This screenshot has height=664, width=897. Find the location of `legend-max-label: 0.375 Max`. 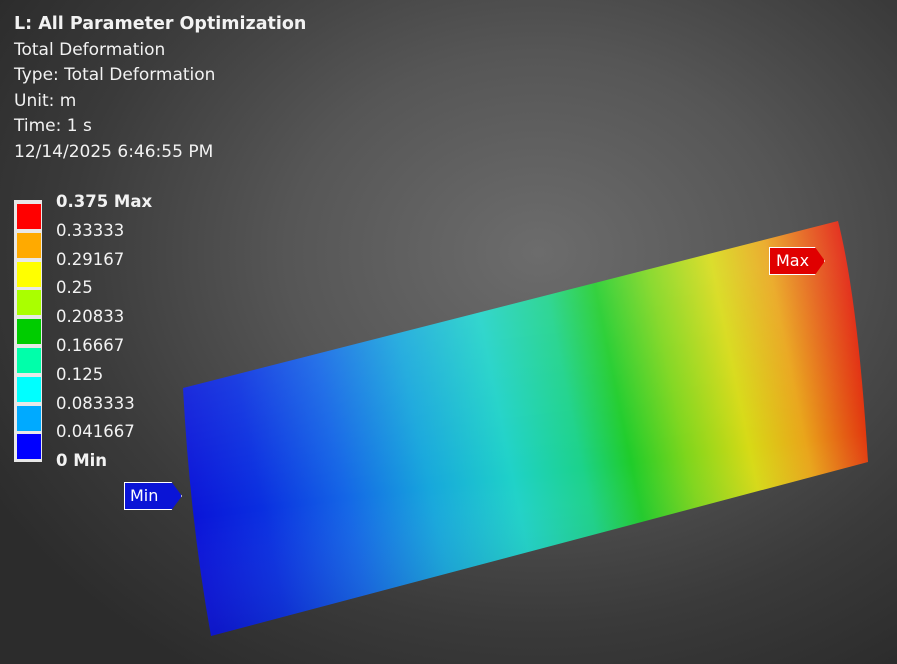

legend-max-label: 0.375 Max is located at coordinates (104, 201).